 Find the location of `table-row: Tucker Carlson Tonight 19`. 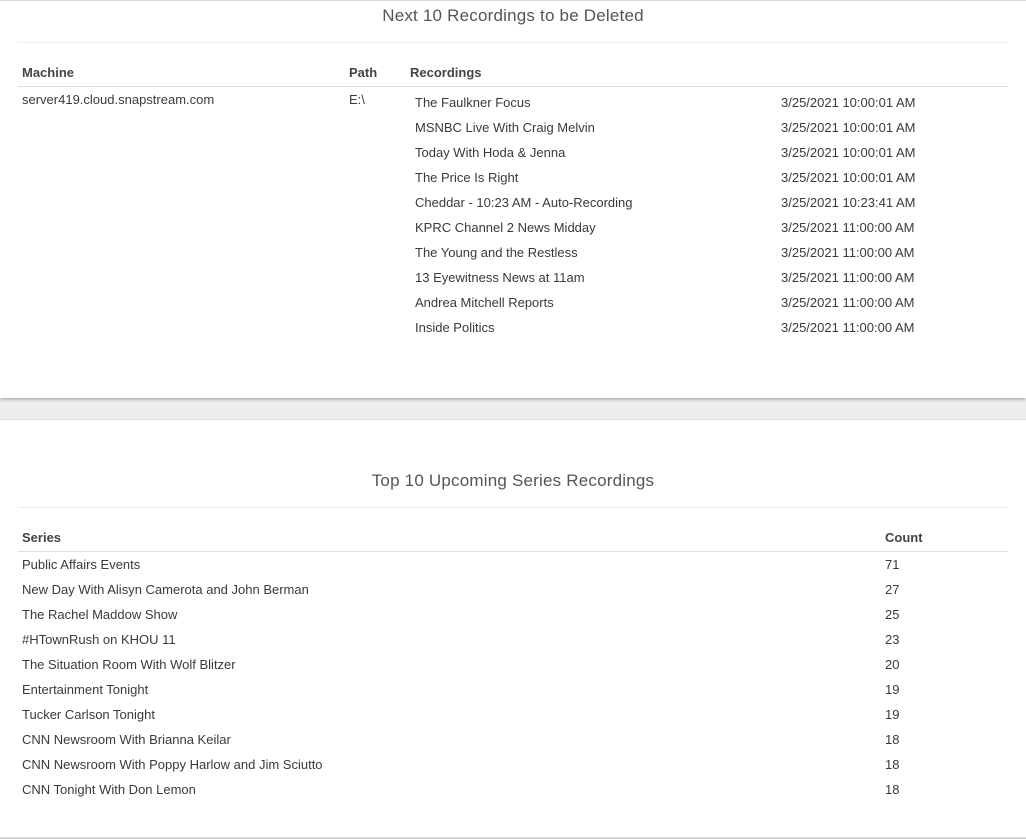

table-row: Tucker Carlson Tonight 19 is located at coordinates (513, 719).